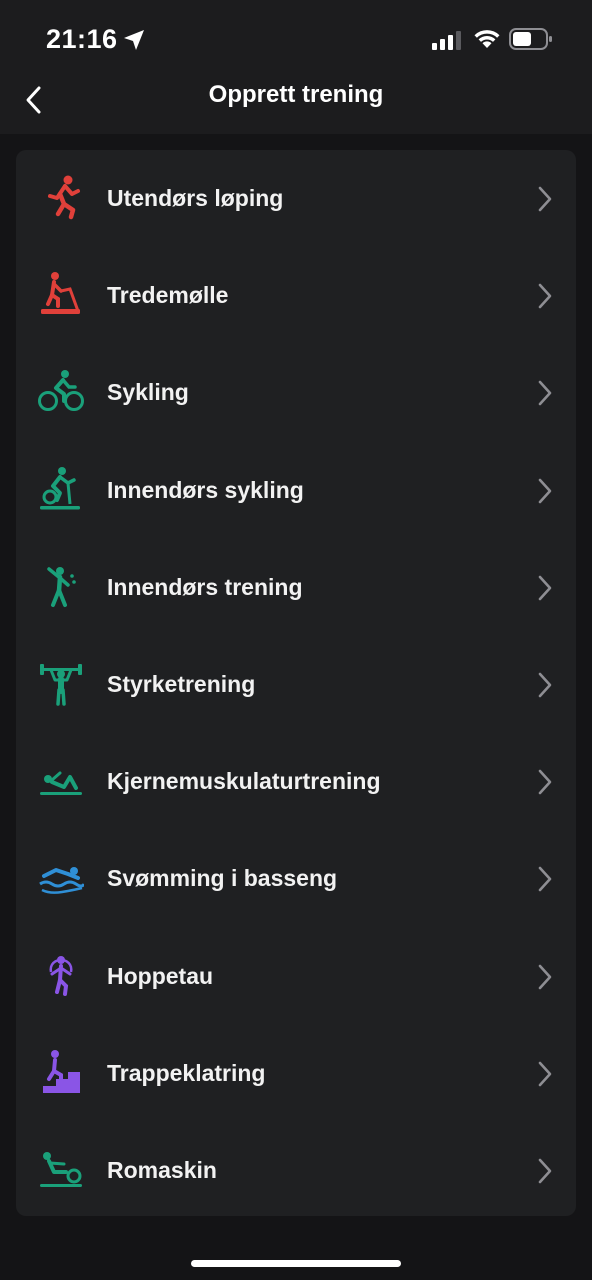 Image resolution: width=592 pixels, height=1280 pixels. I want to click on list-item-indoor-training: Innendørs trening, so click(296, 587).